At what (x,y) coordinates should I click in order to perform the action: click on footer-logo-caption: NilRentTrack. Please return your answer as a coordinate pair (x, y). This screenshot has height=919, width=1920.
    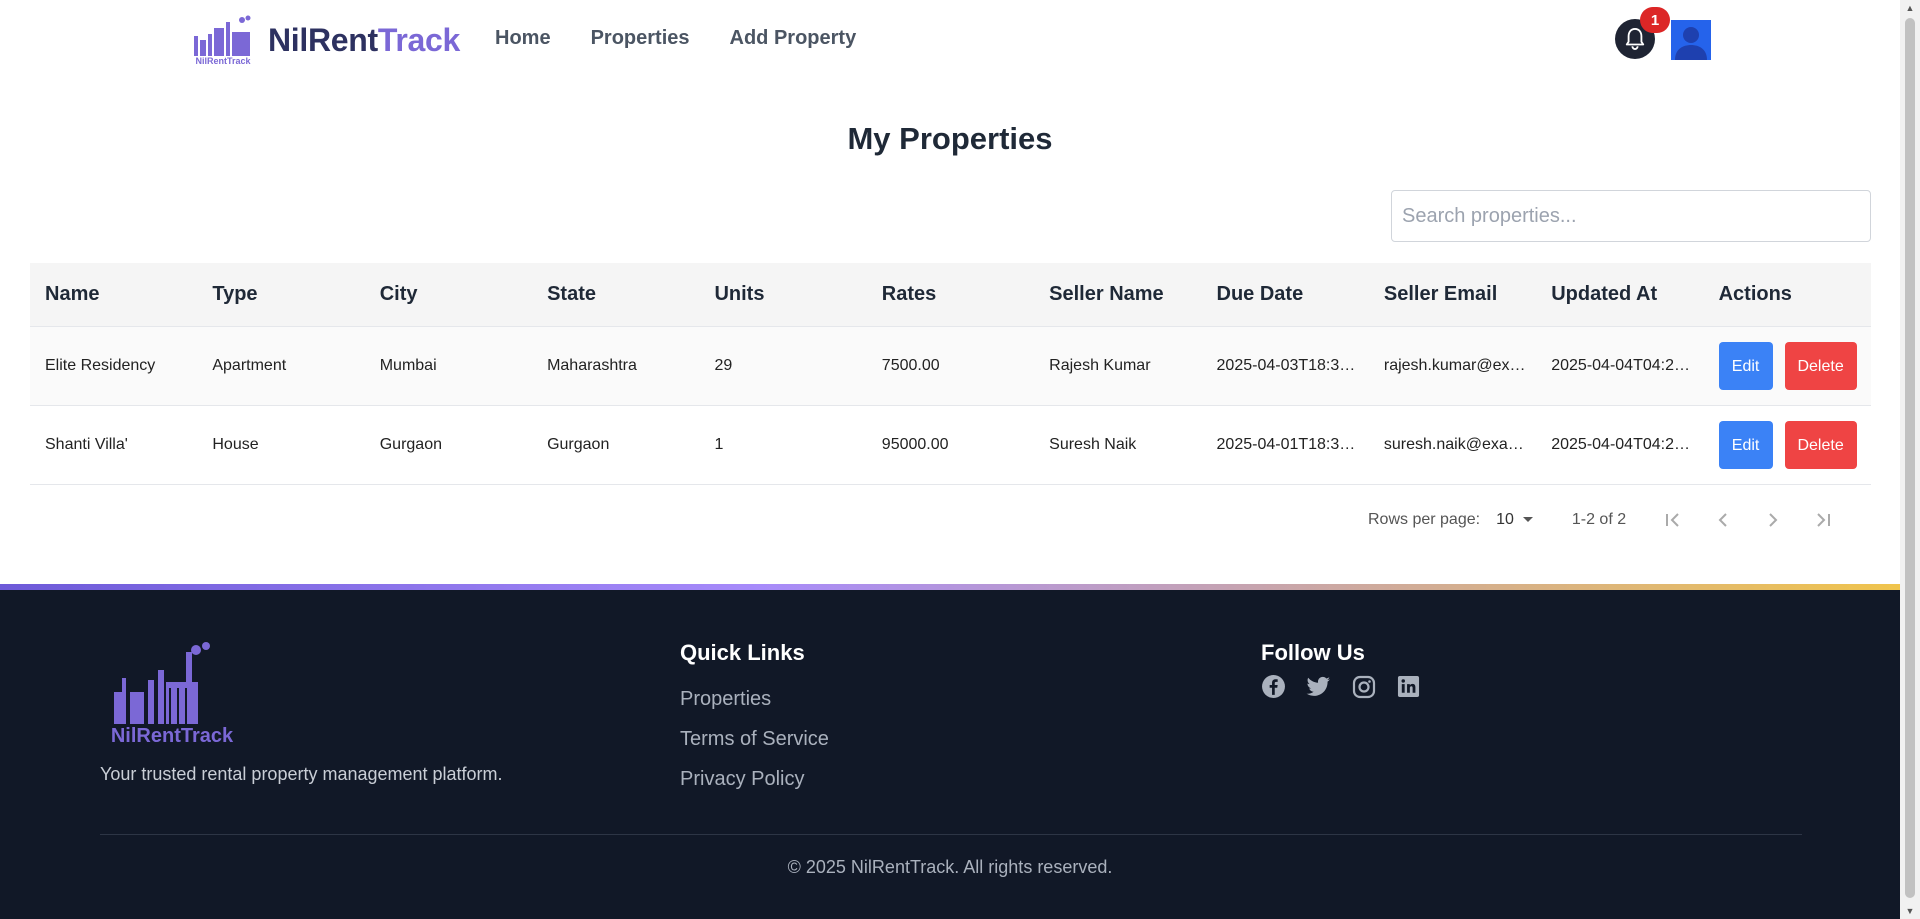
    Looking at the image, I should click on (172, 735).